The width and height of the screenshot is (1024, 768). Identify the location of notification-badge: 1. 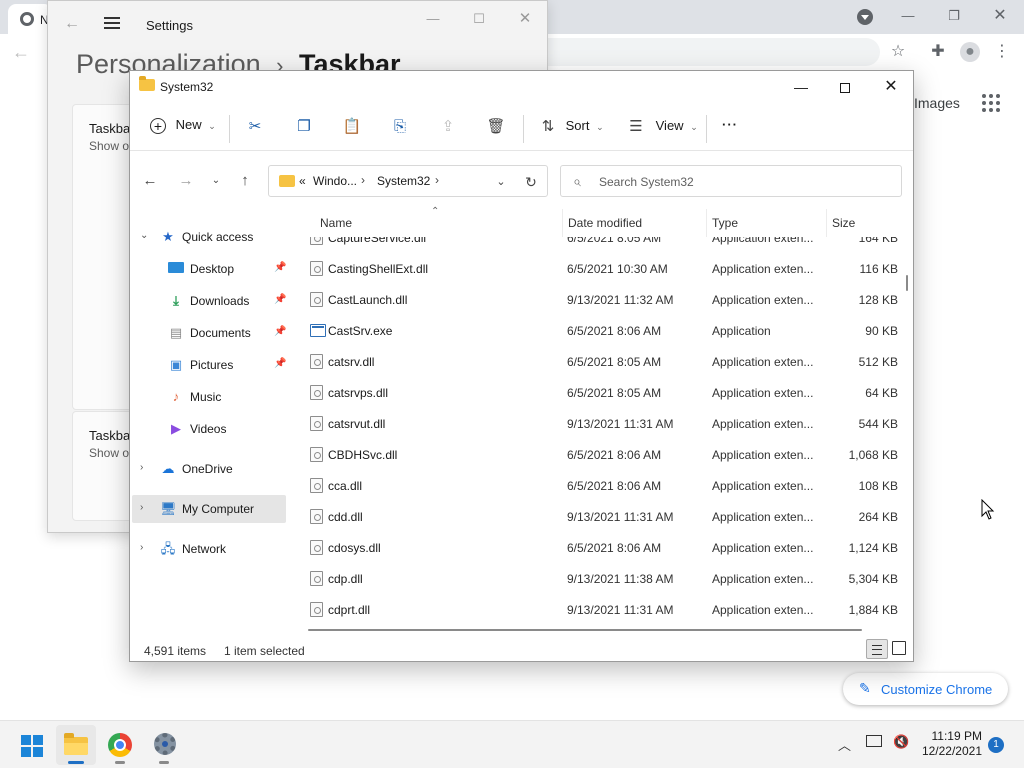
(996, 745).